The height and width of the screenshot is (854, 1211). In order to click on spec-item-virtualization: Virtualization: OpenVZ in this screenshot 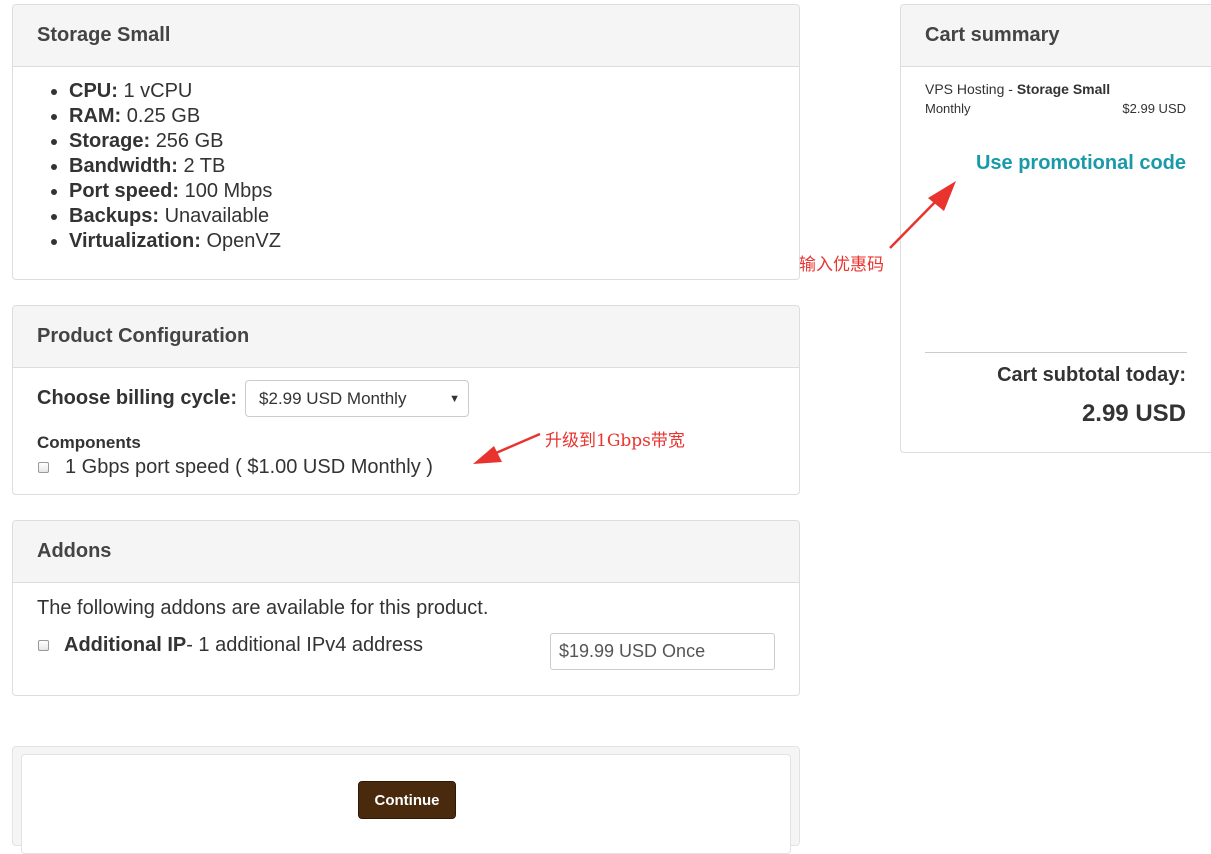, I will do `click(434, 241)`.